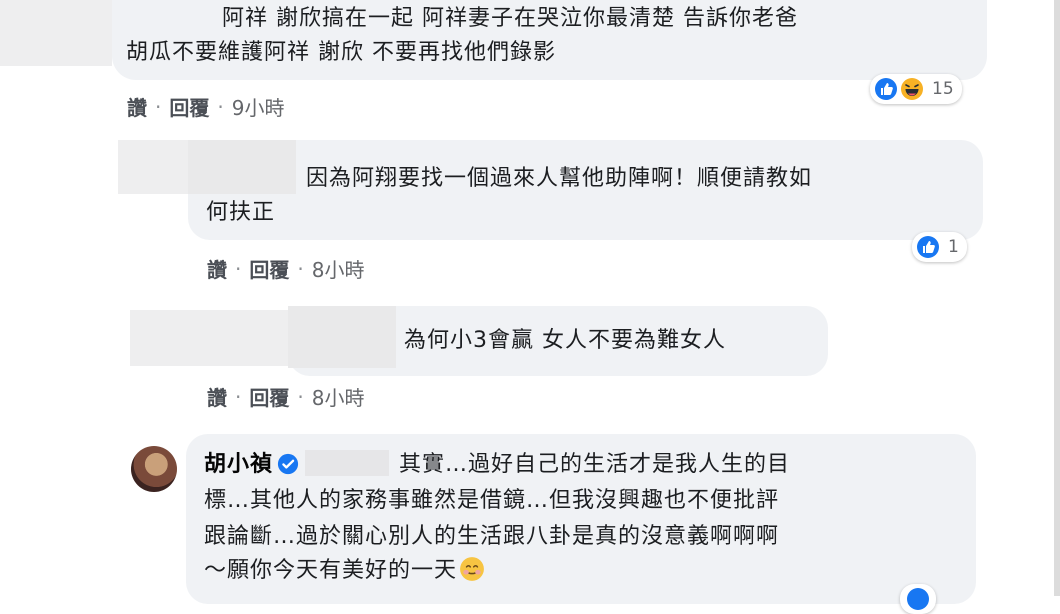 Image resolution: width=1060 pixels, height=614 pixels. I want to click on reaction-count: 1, so click(953, 247).